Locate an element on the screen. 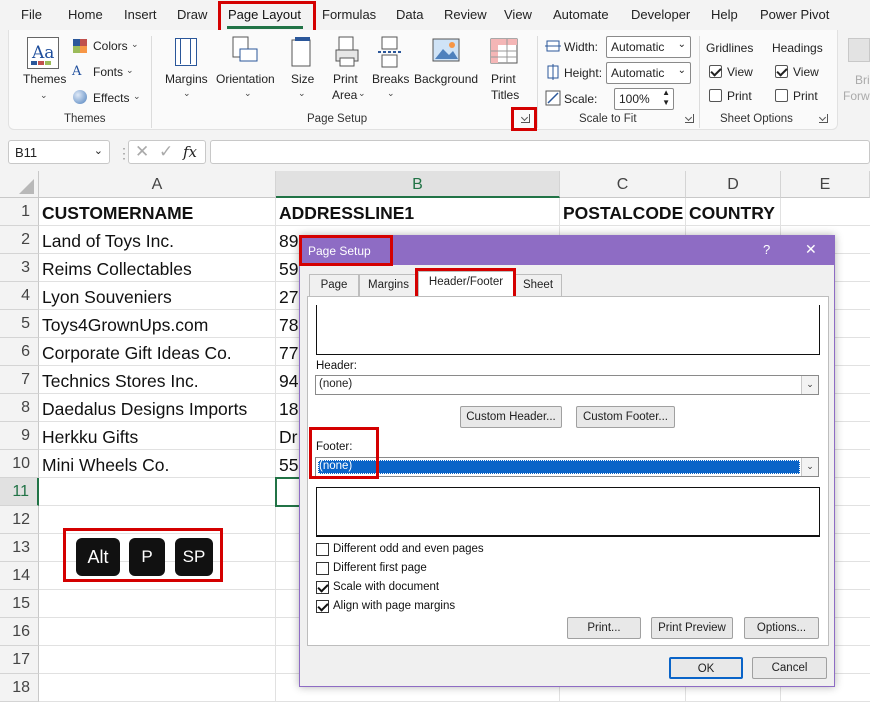 This screenshot has width=870, height=702. cell-d1: COUNTRY is located at coordinates (733, 212).